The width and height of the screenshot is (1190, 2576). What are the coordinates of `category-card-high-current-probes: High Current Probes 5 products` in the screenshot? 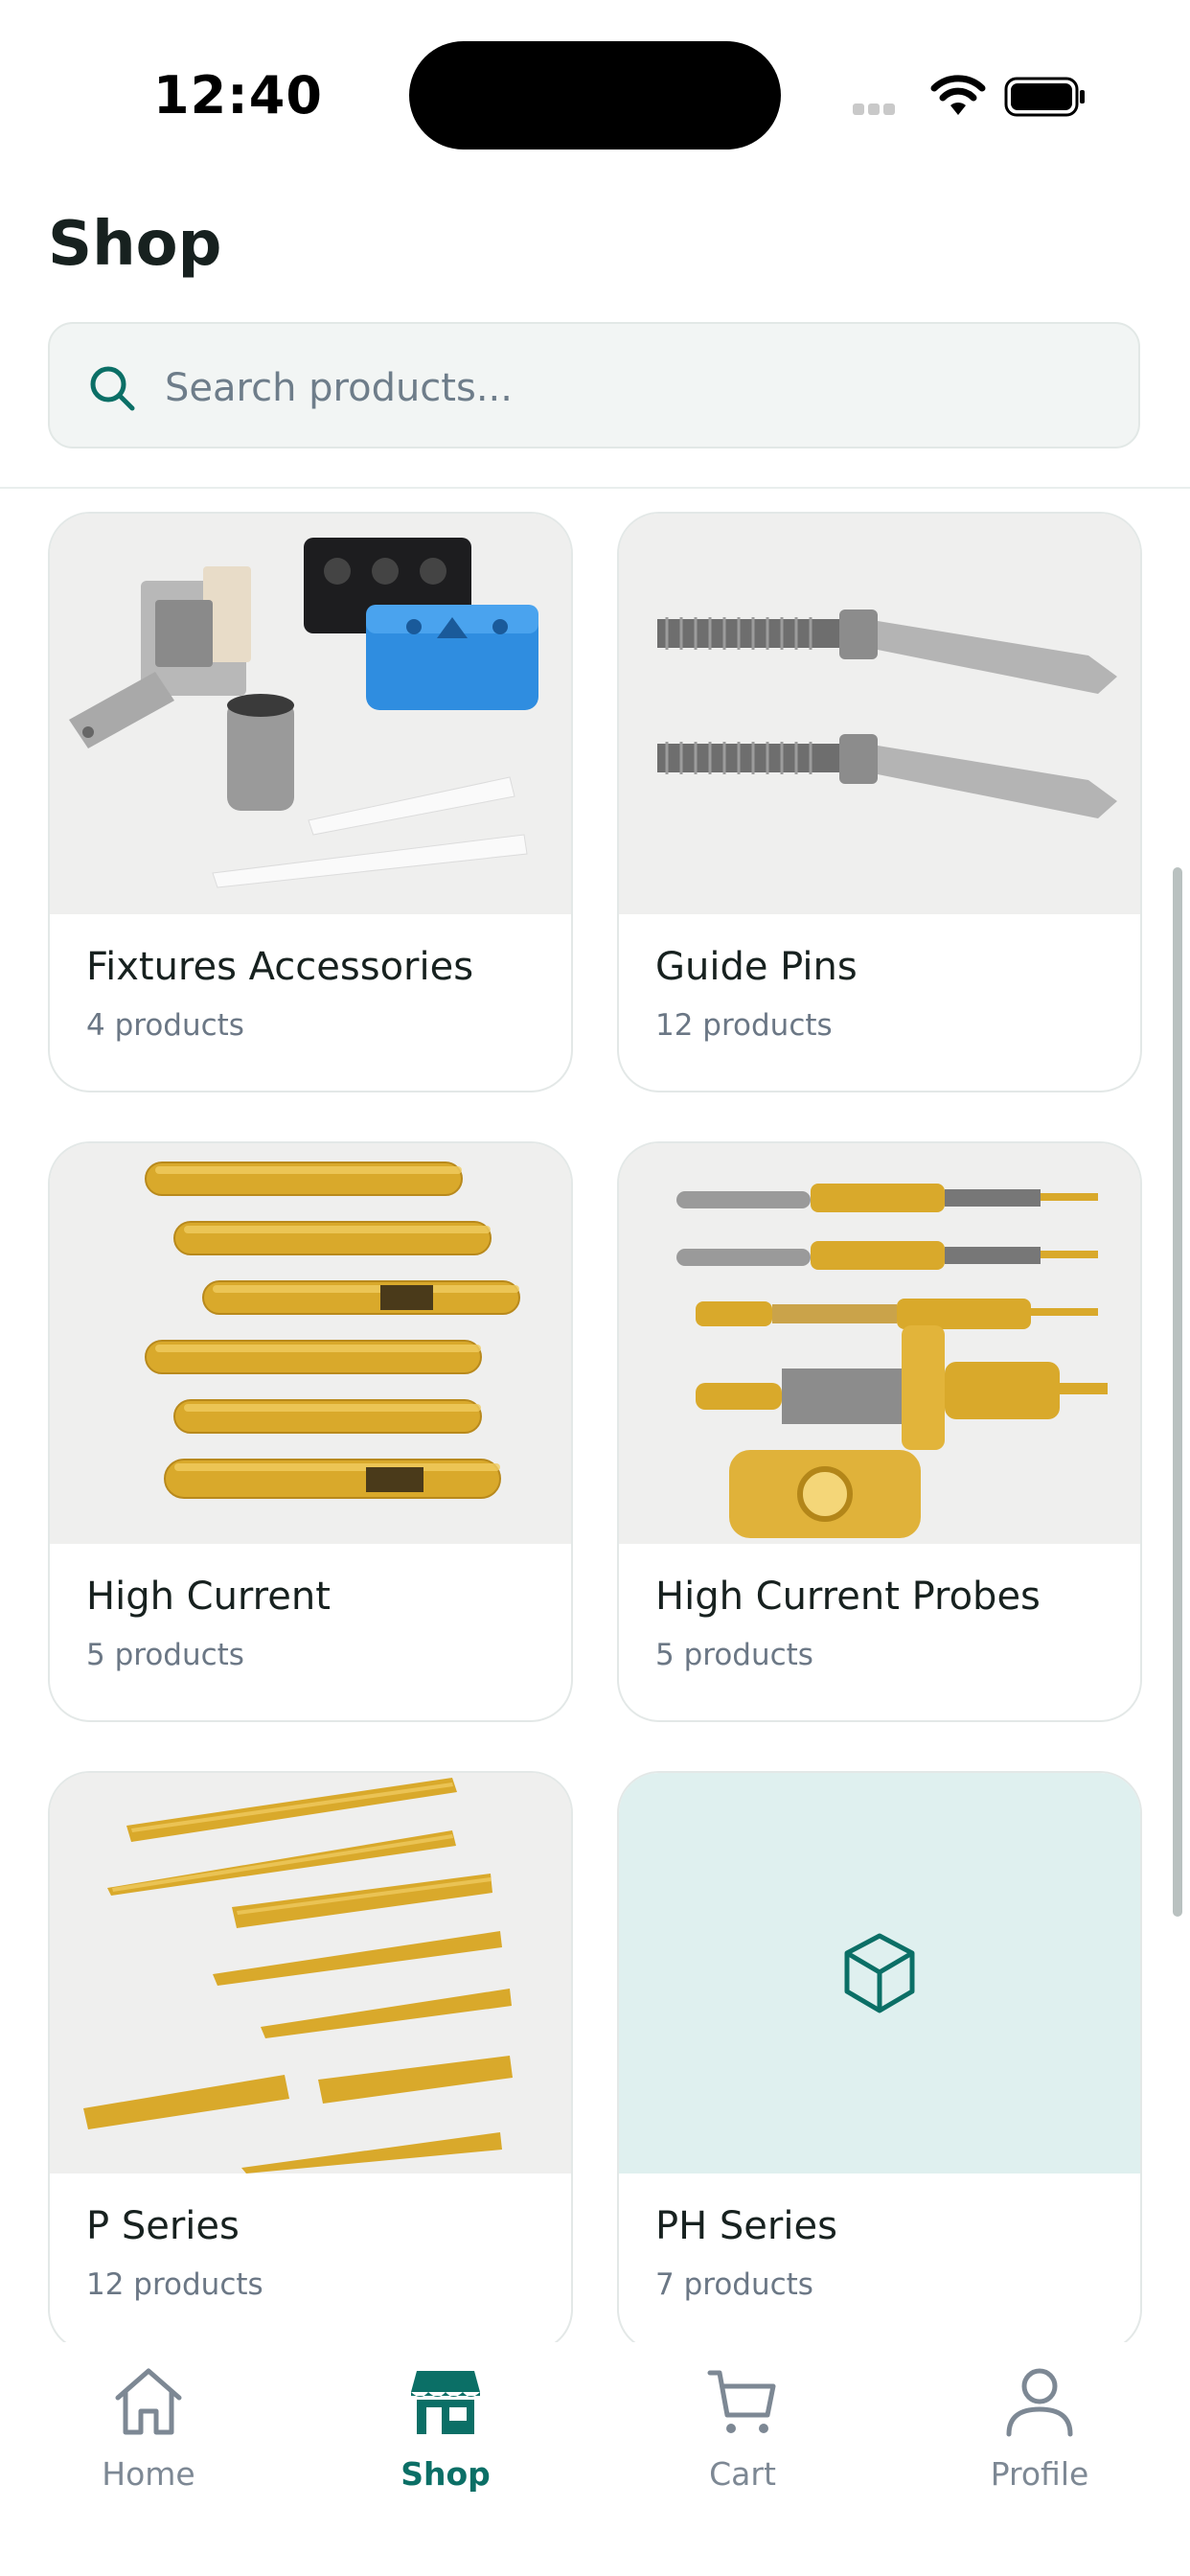 It's located at (880, 1431).